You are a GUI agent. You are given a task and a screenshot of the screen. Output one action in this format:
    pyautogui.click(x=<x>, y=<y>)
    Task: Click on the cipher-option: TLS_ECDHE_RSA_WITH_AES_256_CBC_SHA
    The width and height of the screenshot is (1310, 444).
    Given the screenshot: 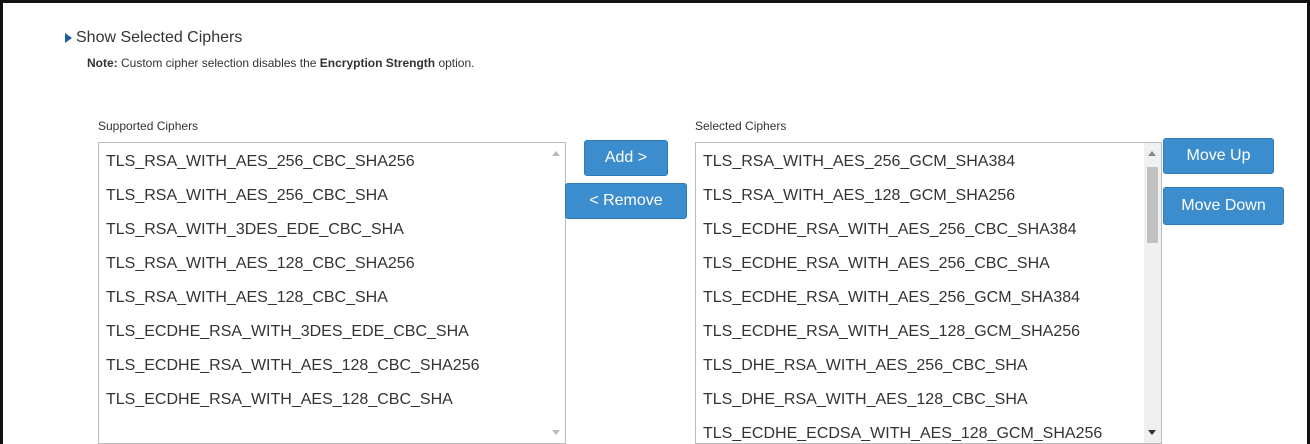 What is the action you would take?
    pyautogui.click(x=928, y=264)
    